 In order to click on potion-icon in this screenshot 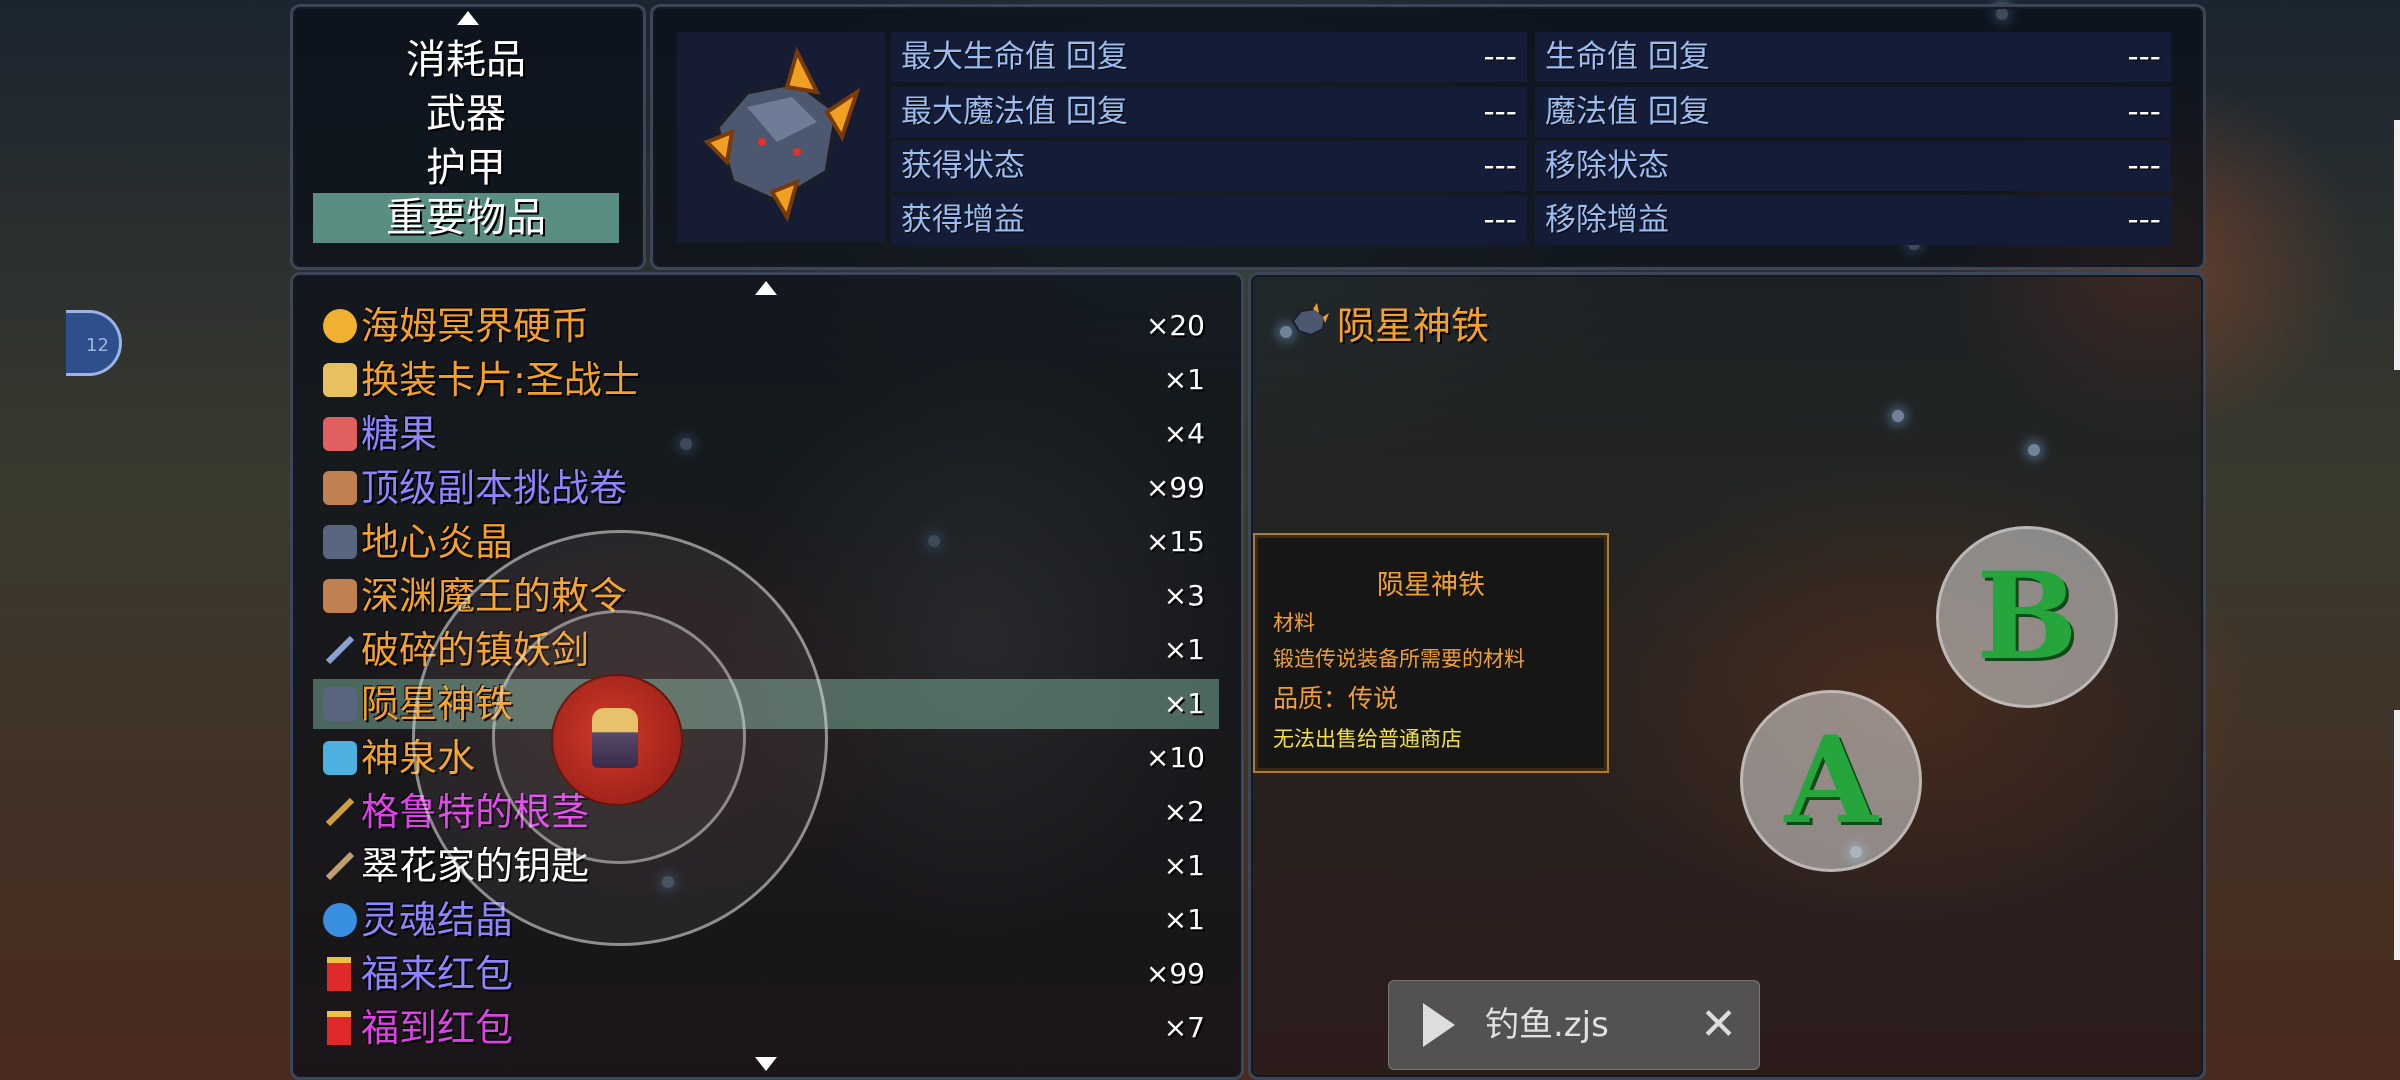, I will do `click(340, 758)`.